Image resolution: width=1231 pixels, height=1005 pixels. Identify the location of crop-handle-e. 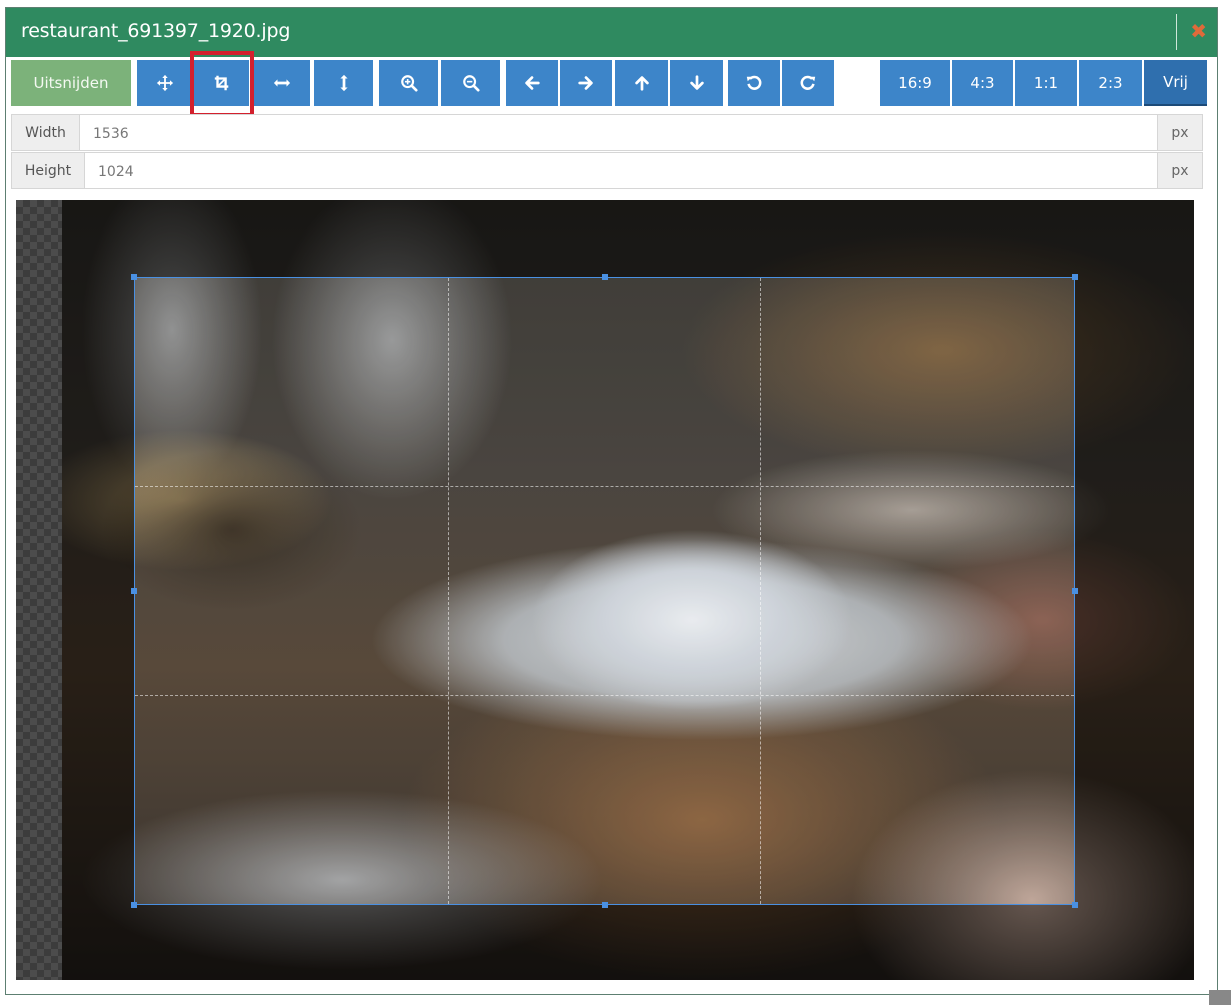
(1075, 591).